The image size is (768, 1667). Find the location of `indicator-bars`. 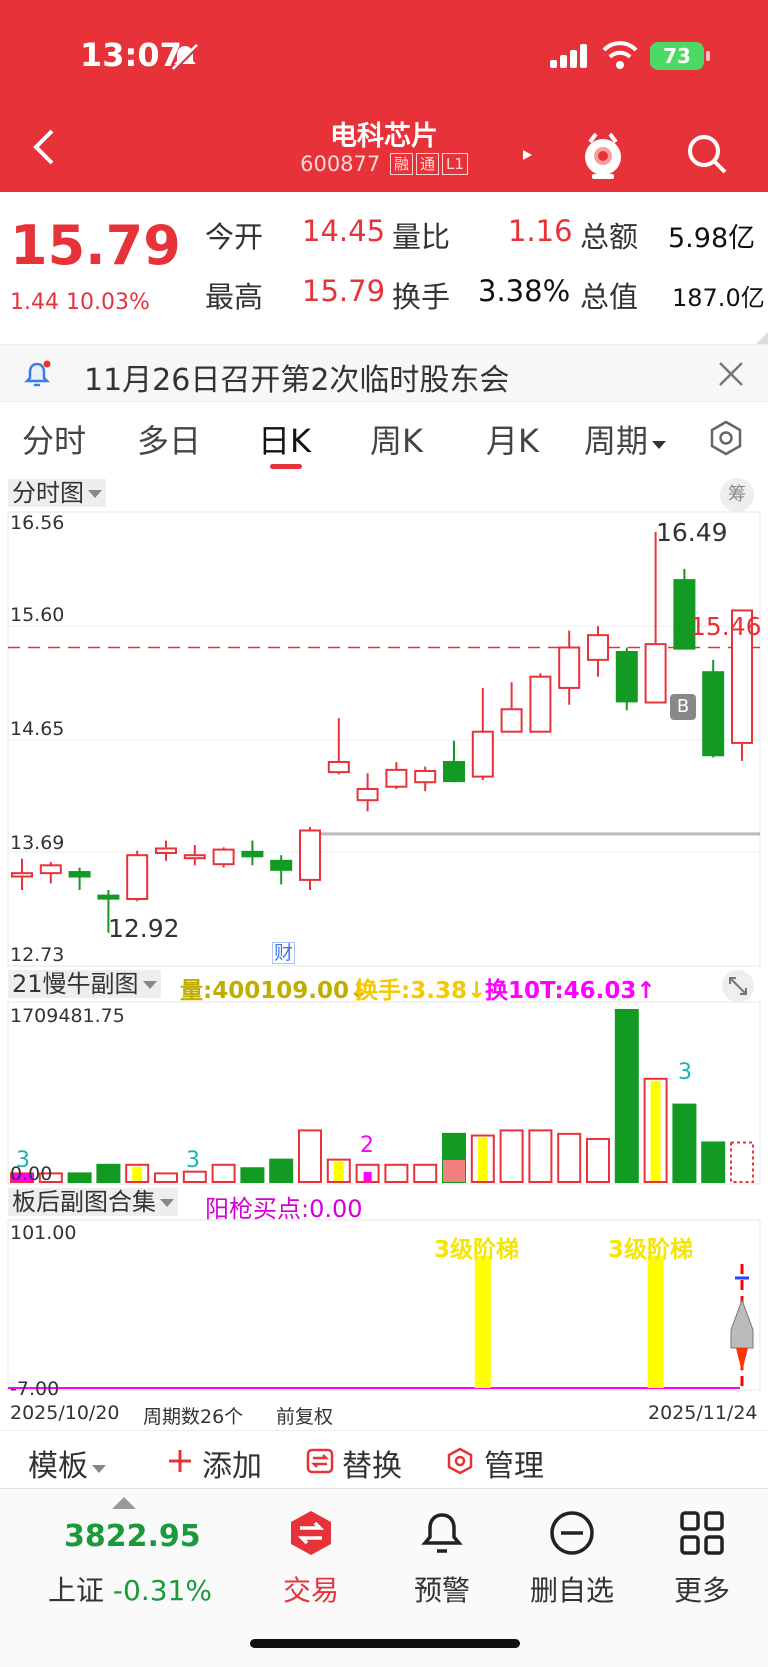

indicator-bars is located at coordinates (381, 1322).